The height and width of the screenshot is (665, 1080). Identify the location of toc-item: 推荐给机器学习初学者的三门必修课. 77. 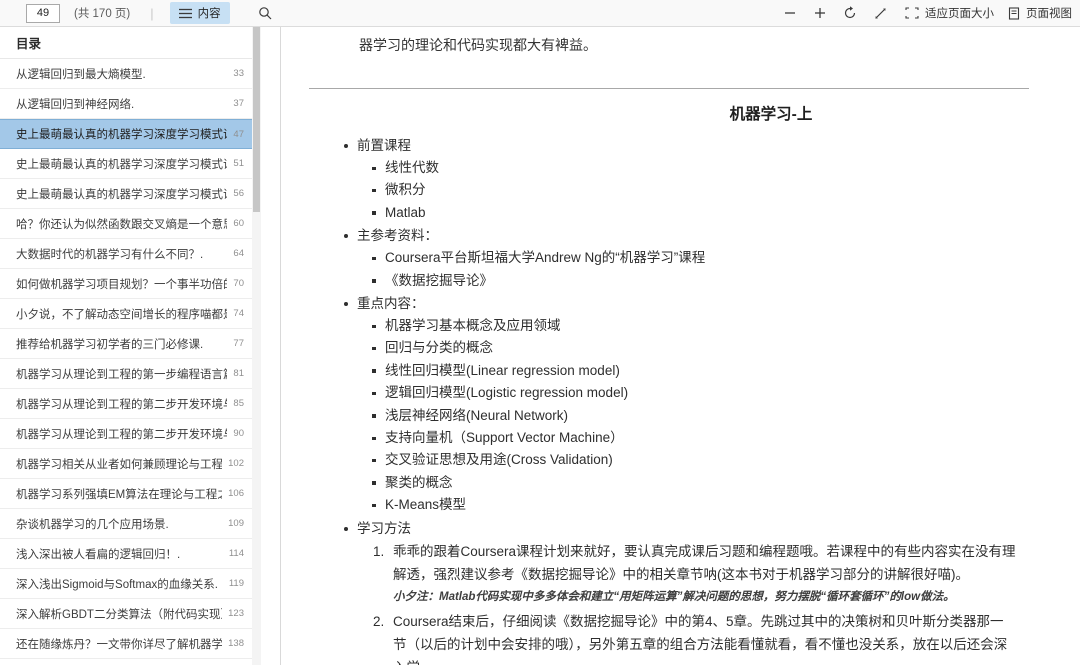
(126, 344).